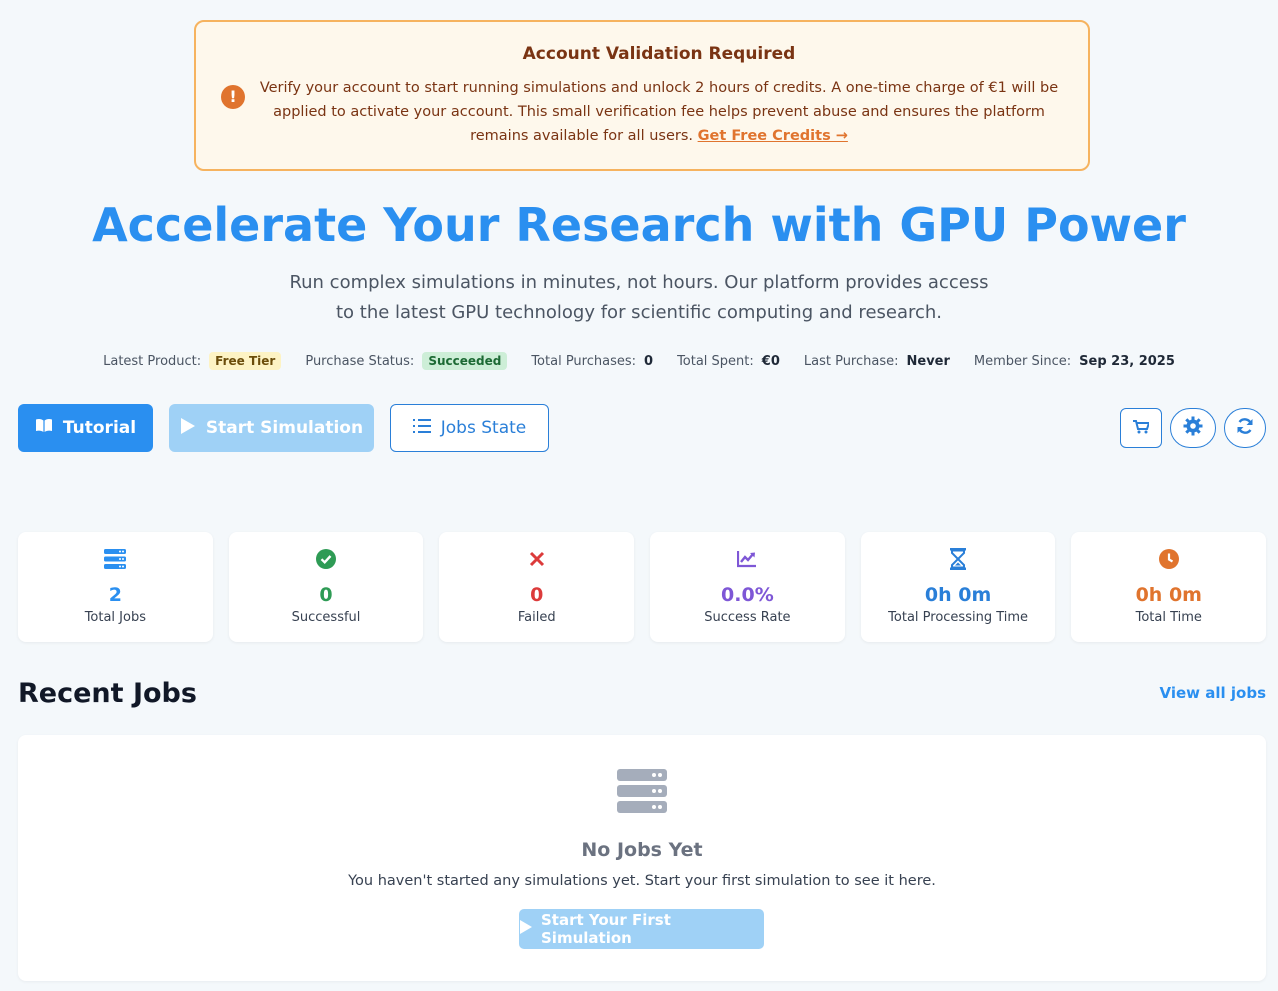  What do you see at coordinates (421, 428) in the screenshot?
I see `list-icon` at bounding box center [421, 428].